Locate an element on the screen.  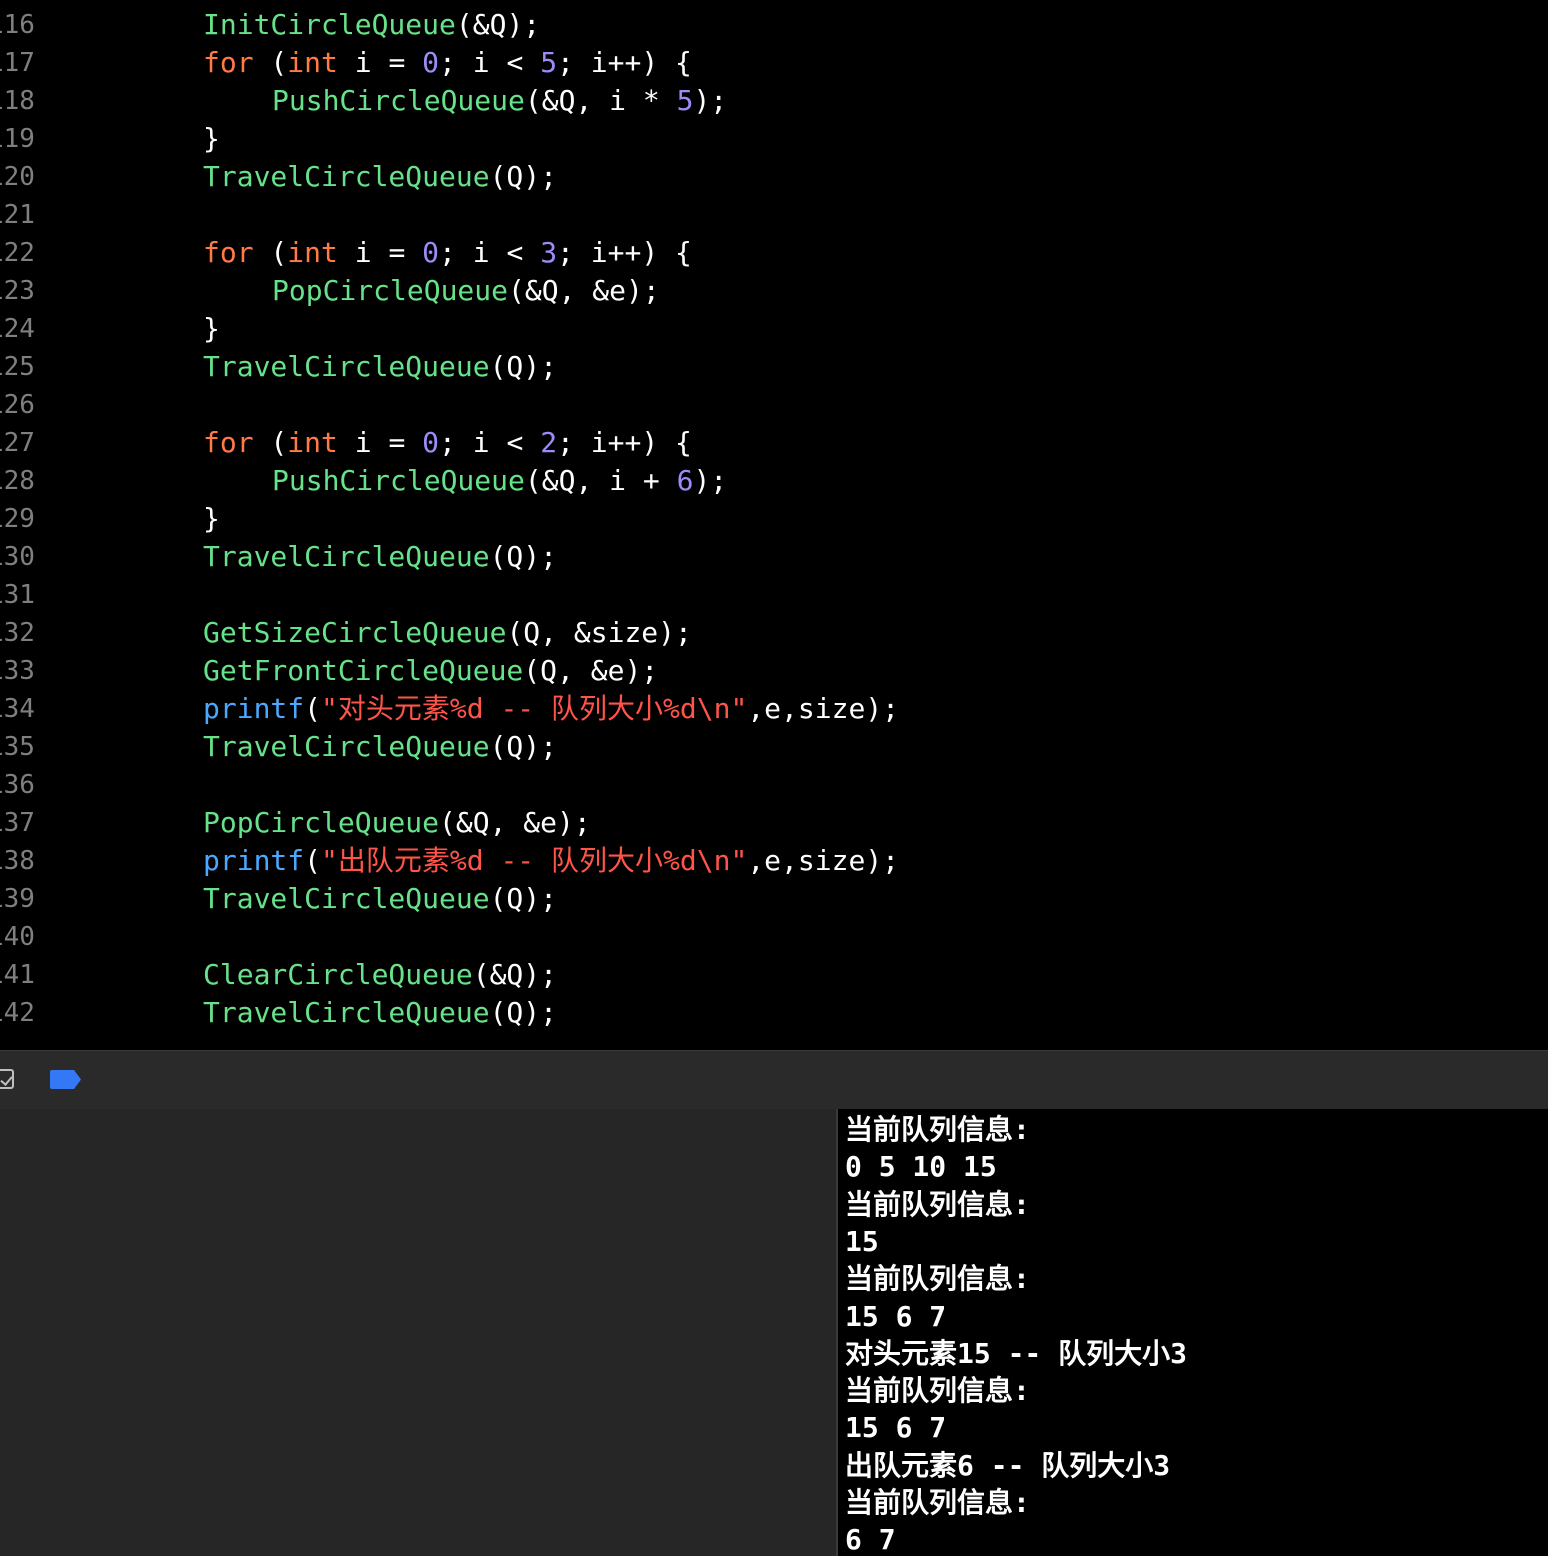
code-token: (&Q, &e); is located at coordinates (584, 290).